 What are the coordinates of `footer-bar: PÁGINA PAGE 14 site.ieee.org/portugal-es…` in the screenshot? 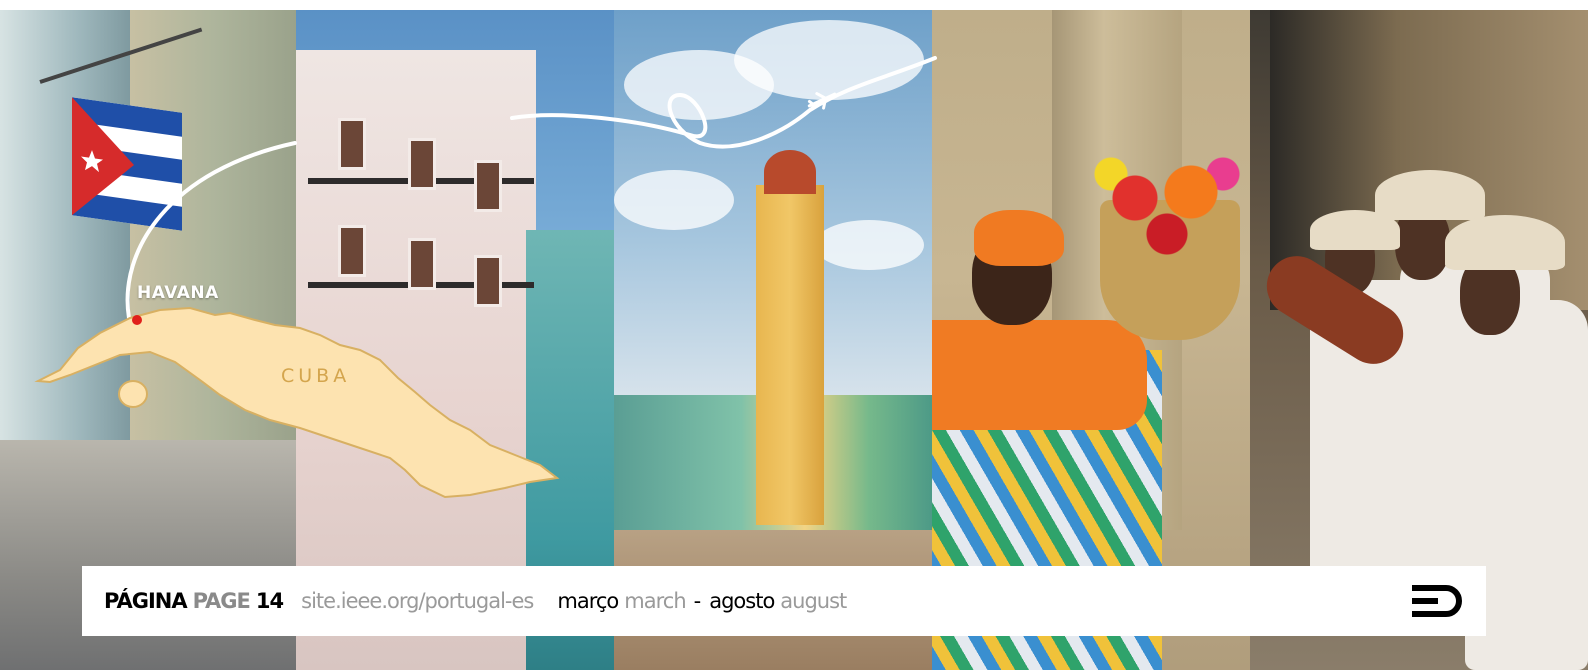 It's located at (784, 601).